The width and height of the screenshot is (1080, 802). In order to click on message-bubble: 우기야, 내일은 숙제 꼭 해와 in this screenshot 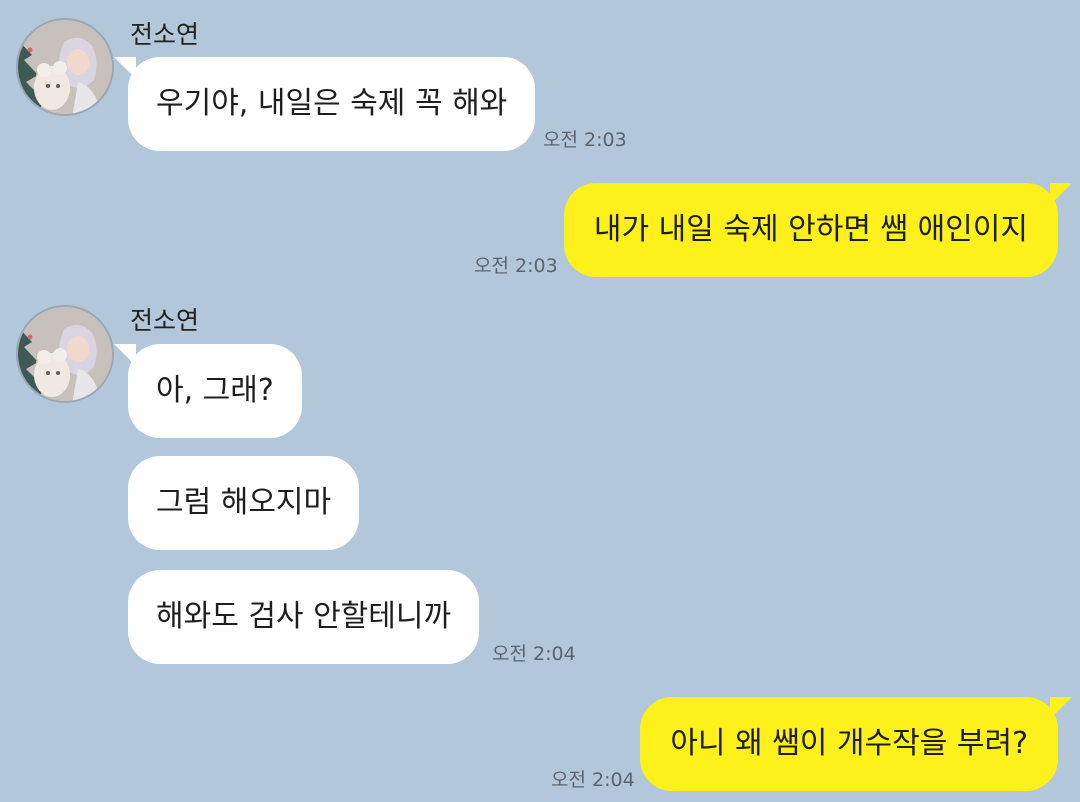, I will do `click(325, 104)`.